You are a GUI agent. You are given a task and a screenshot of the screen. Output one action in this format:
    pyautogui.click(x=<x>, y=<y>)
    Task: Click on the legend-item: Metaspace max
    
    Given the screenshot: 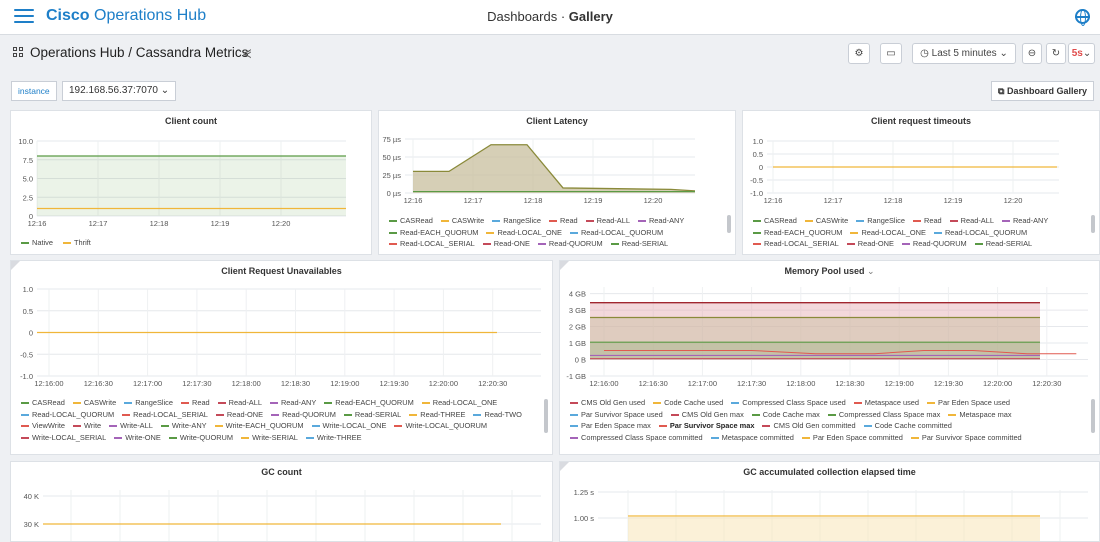 What is the action you would take?
    pyautogui.click(x=980, y=415)
    